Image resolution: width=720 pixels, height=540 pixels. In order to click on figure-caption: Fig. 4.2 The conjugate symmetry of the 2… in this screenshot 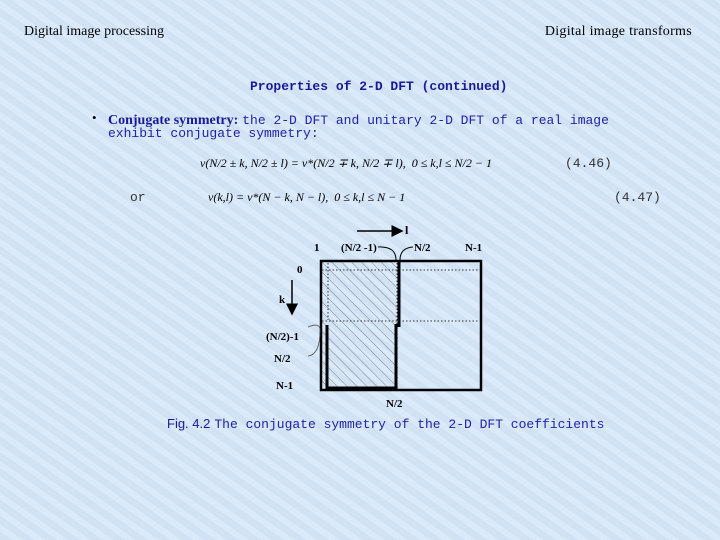, I will do `click(385, 424)`.